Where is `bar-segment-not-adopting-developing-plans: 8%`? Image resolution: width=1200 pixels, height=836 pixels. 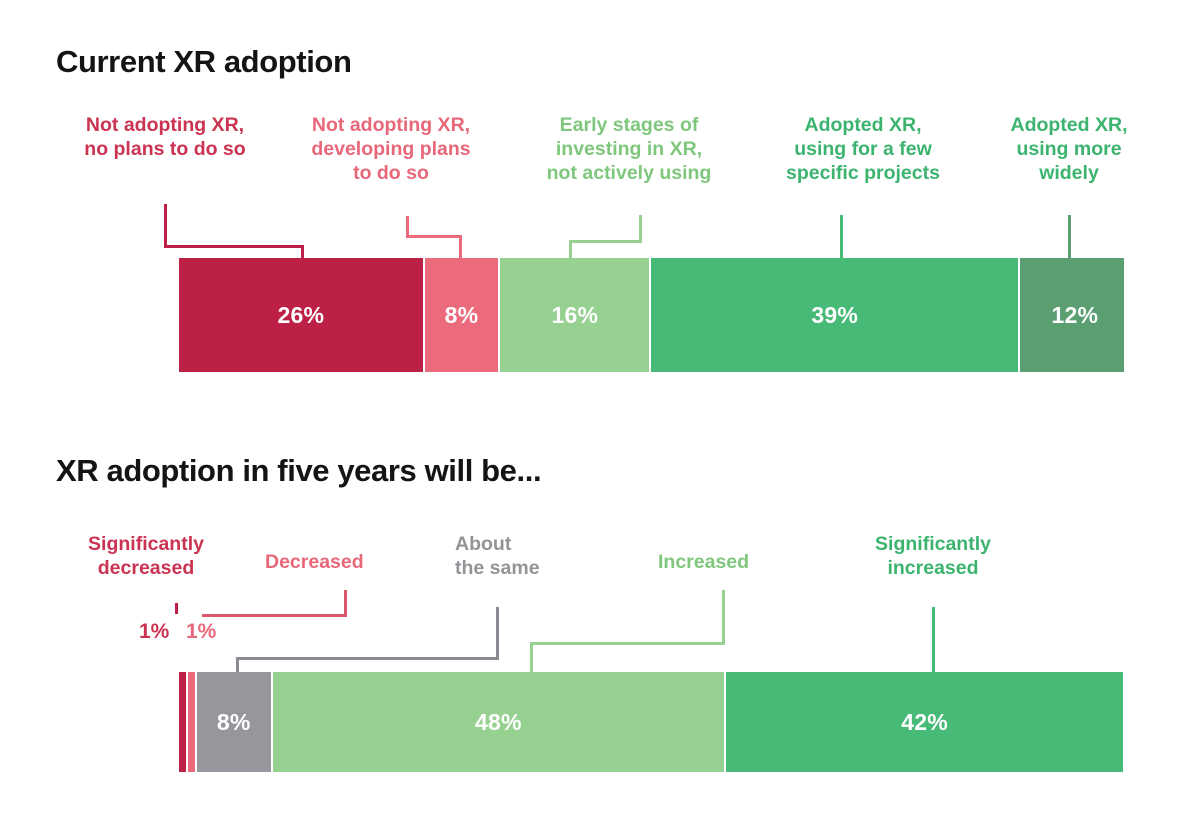 bar-segment-not-adopting-developing-plans: 8% is located at coordinates (462, 315).